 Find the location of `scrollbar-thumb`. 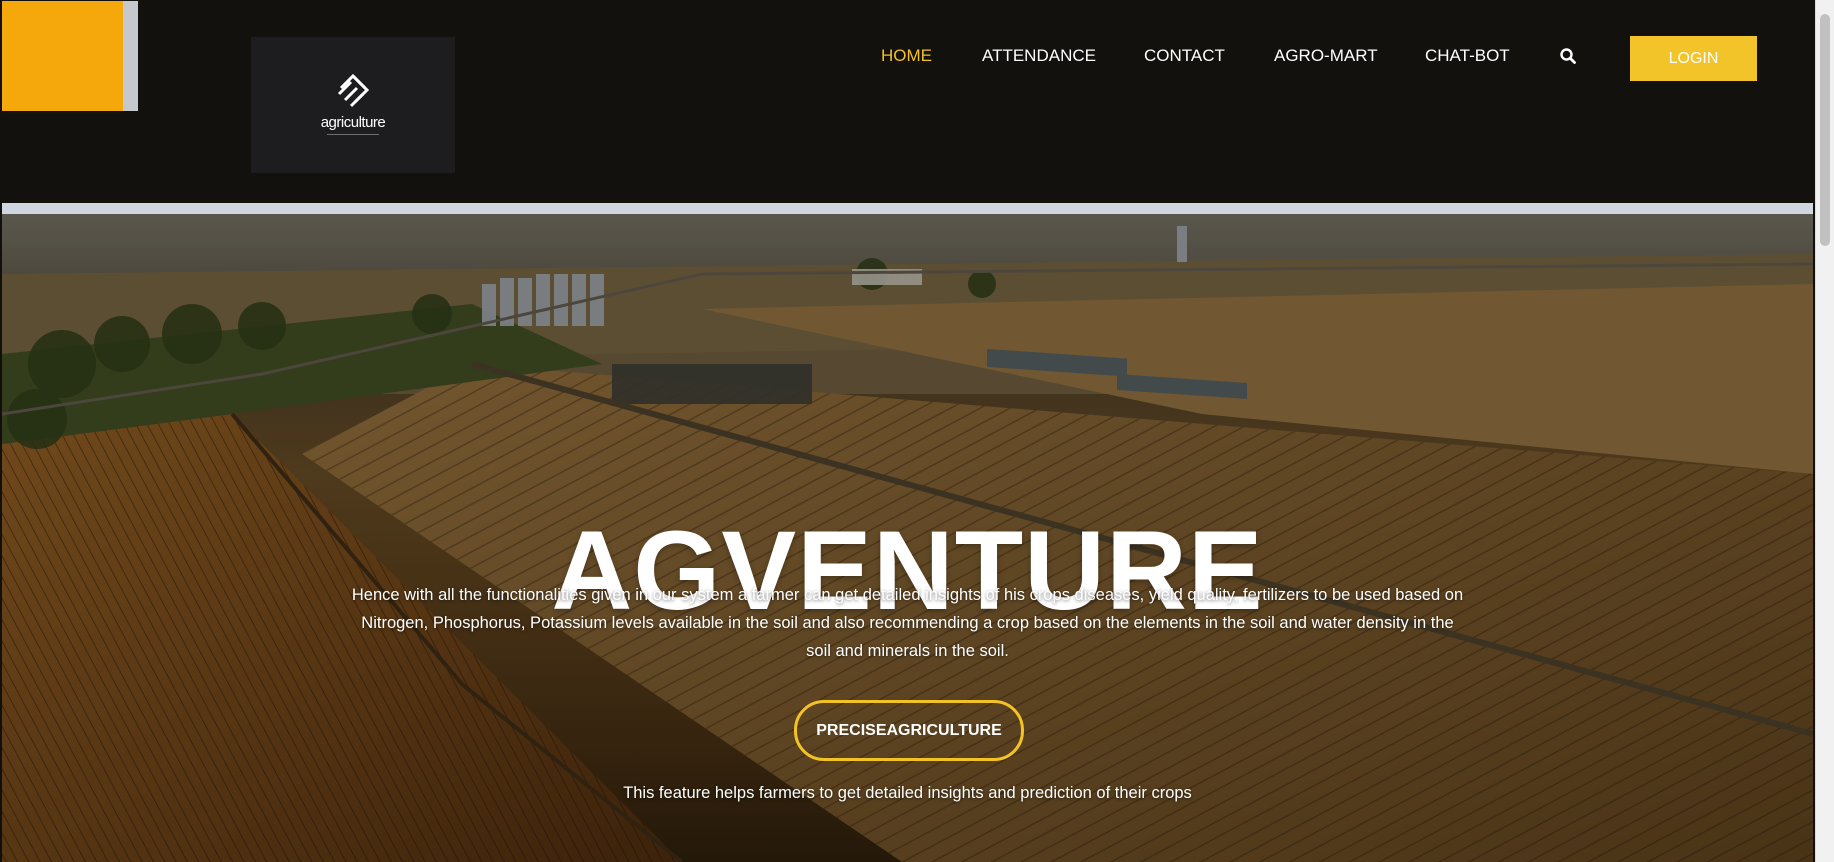

scrollbar-thumb is located at coordinates (1825, 130).